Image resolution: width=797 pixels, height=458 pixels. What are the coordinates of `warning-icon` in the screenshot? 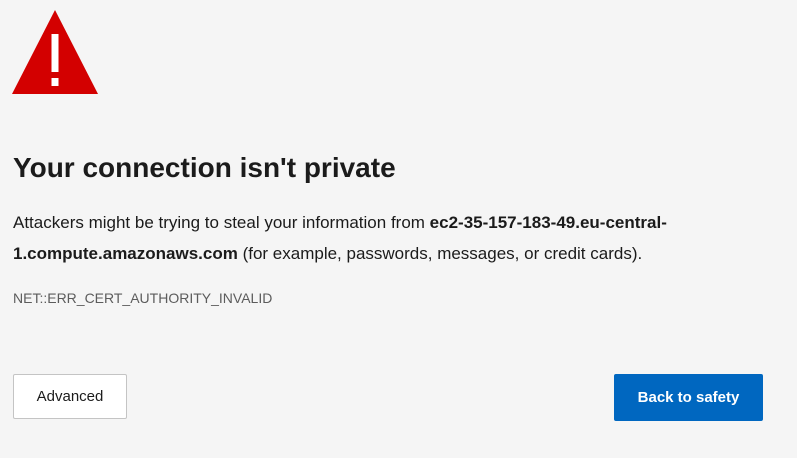 It's located at (55, 52).